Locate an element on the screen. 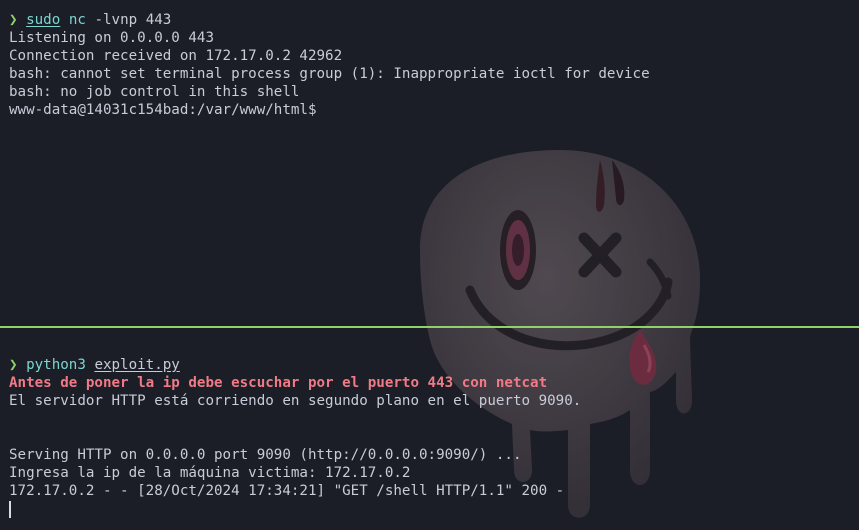 The width and height of the screenshot is (859, 530). input-line is located at coordinates (434, 509).